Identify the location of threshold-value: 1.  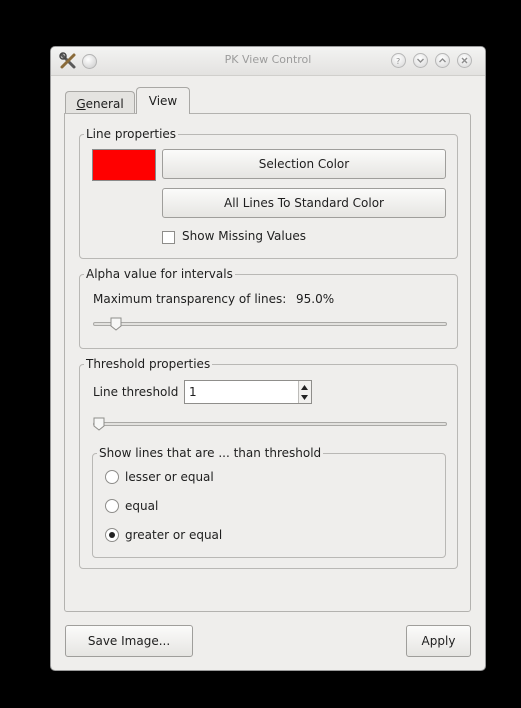
(193, 392).